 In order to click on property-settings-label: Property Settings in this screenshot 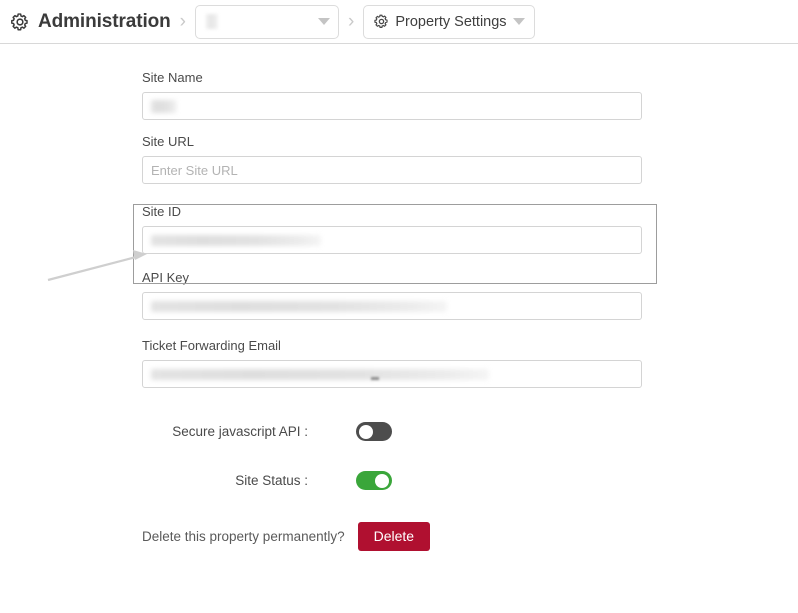, I will do `click(451, 21)`.